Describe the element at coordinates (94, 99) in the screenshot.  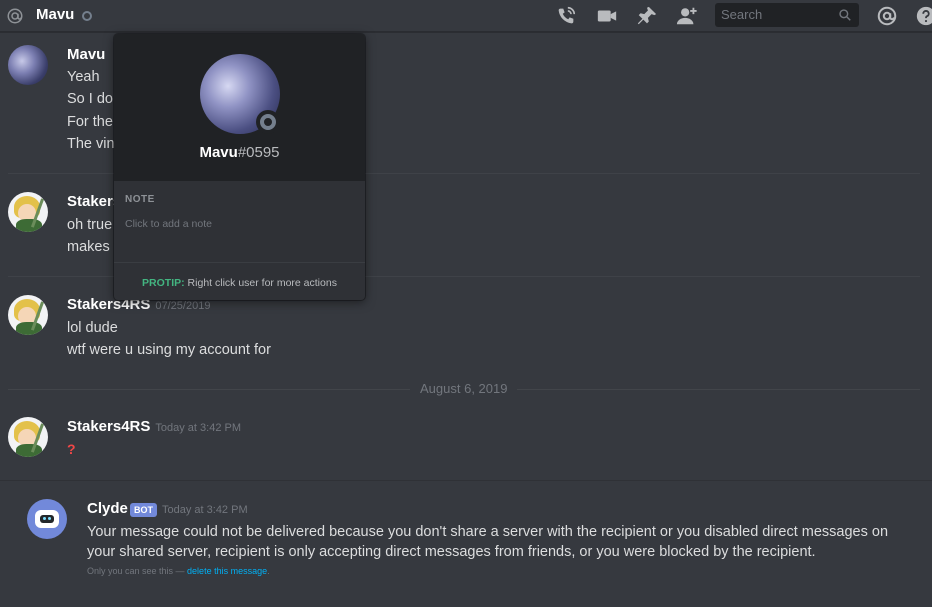
I see `message-text: So I don` at that location.